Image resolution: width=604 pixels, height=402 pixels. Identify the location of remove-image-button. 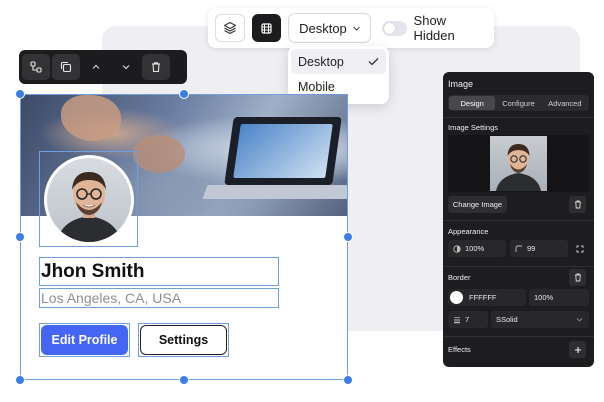
(577, 204).